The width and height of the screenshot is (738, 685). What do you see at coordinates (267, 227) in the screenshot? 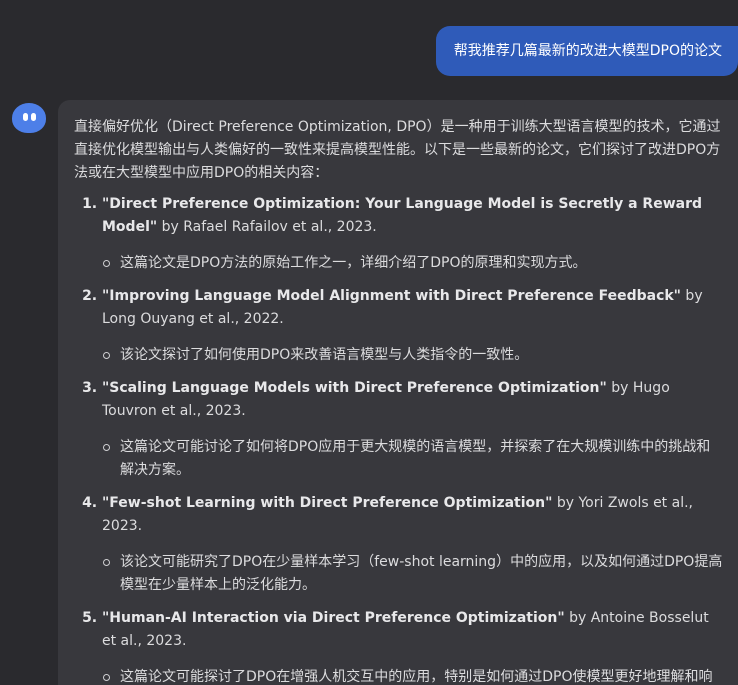
I see `paper-byline: by Rafael Rafailov et al., 2023.` at bounding box center [267, 227].